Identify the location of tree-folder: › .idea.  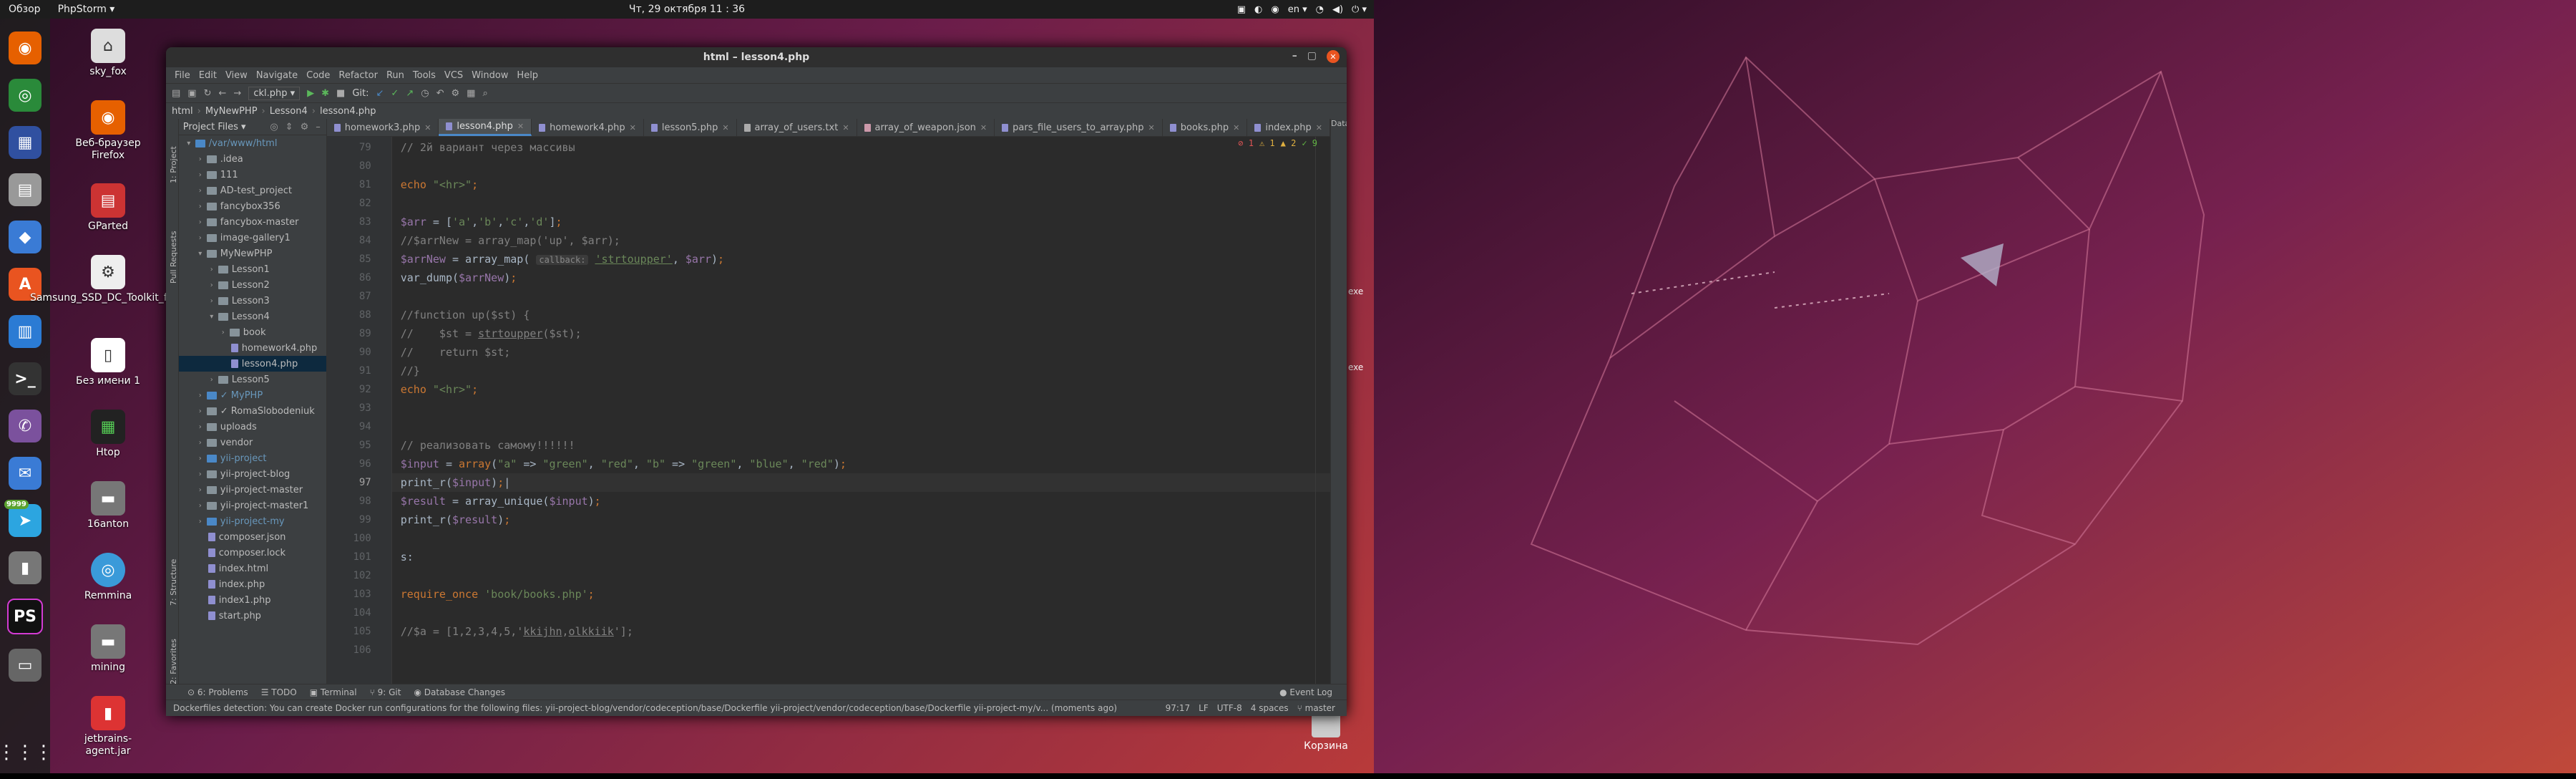
(252, 159).